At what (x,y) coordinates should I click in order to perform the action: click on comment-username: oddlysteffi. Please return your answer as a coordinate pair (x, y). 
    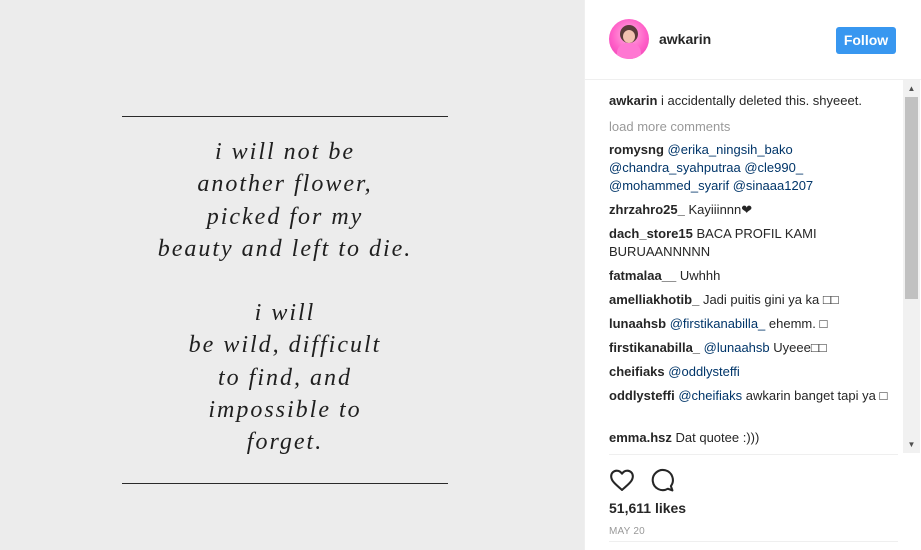
    Looking at the image, I should click on (642, 395).